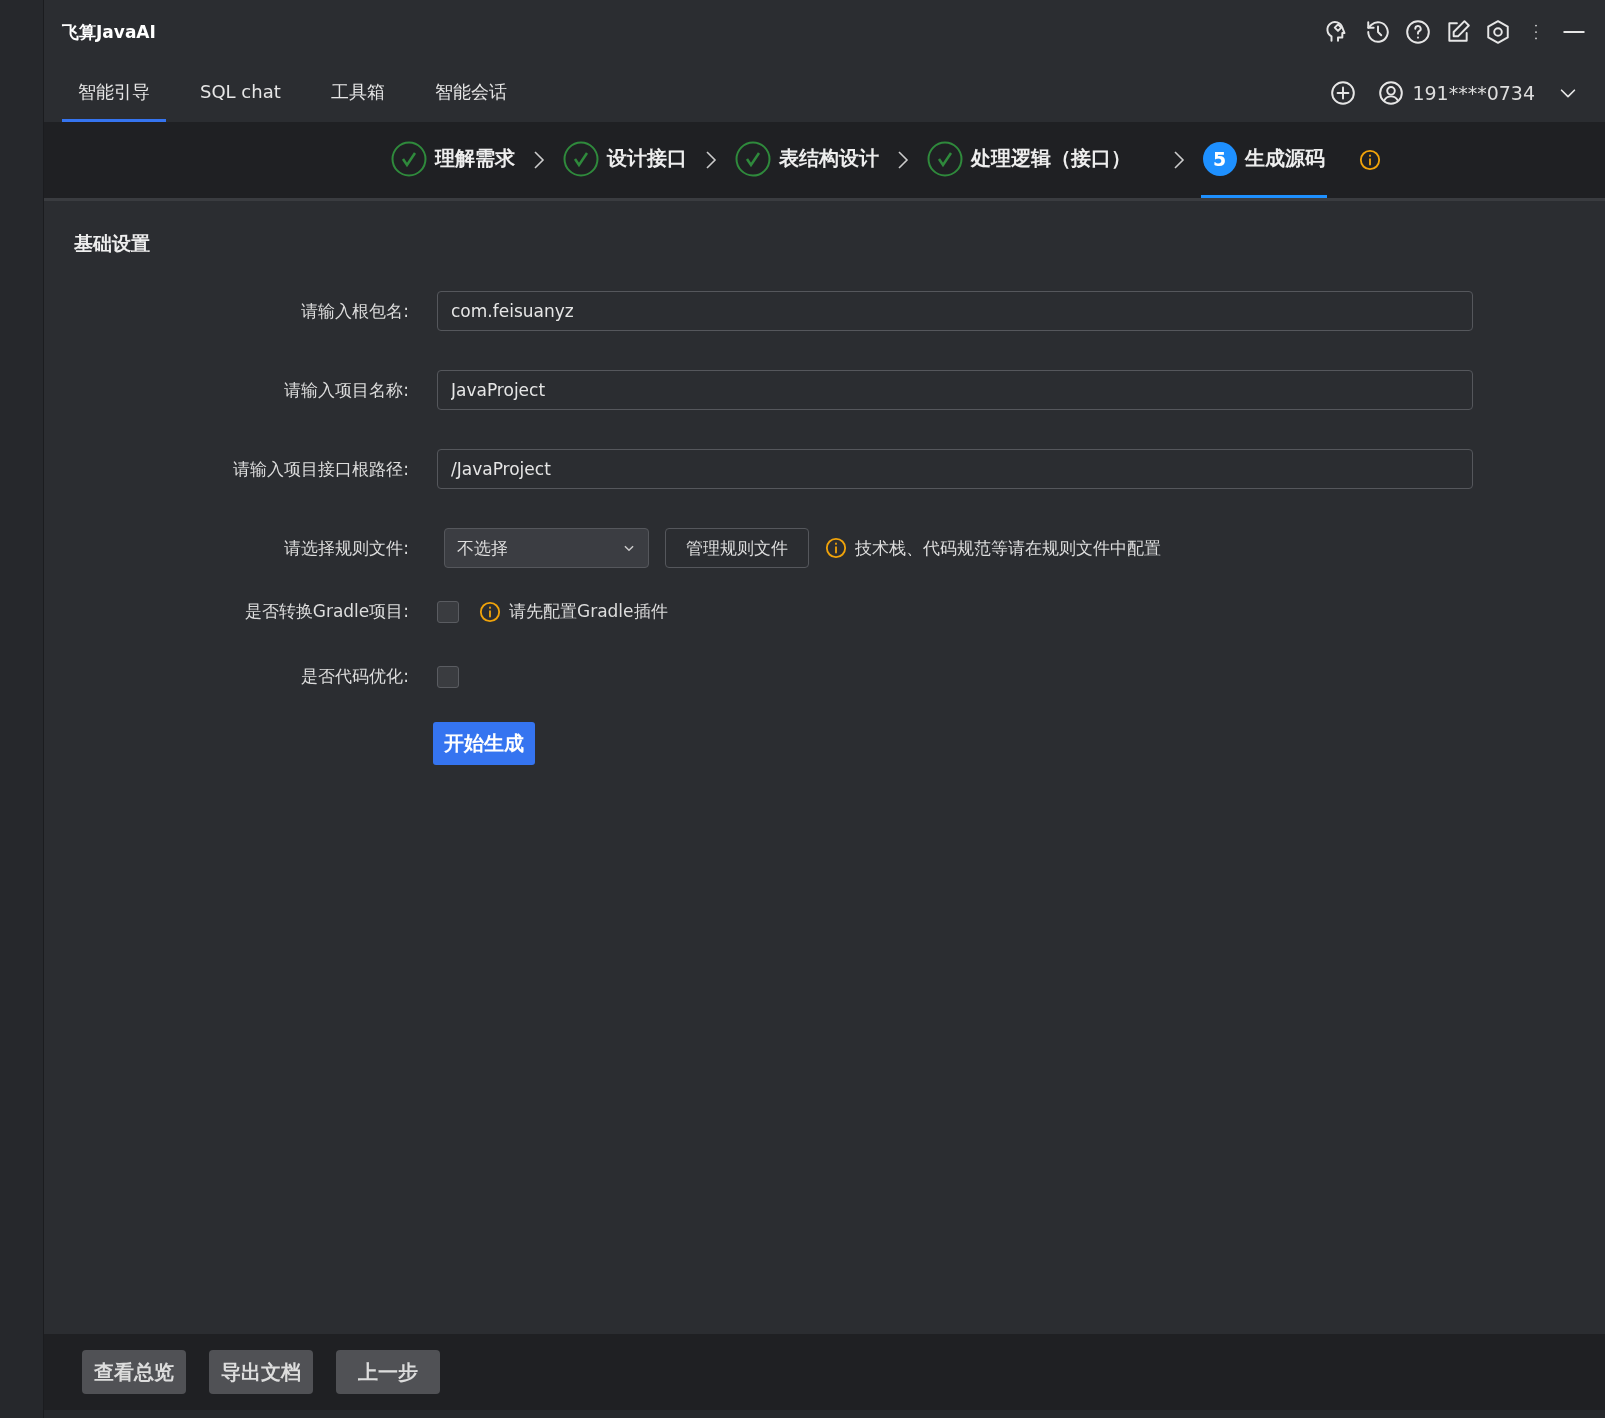  Describe the element at coordinates (737, 548) in the screenshot. I see `manage-rules-button: 管理规则文件` at that location.